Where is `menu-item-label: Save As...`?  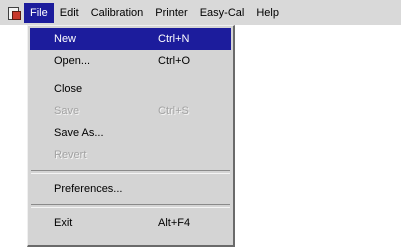 menu-item-label: Save As... is located at coordinates (79, 133).